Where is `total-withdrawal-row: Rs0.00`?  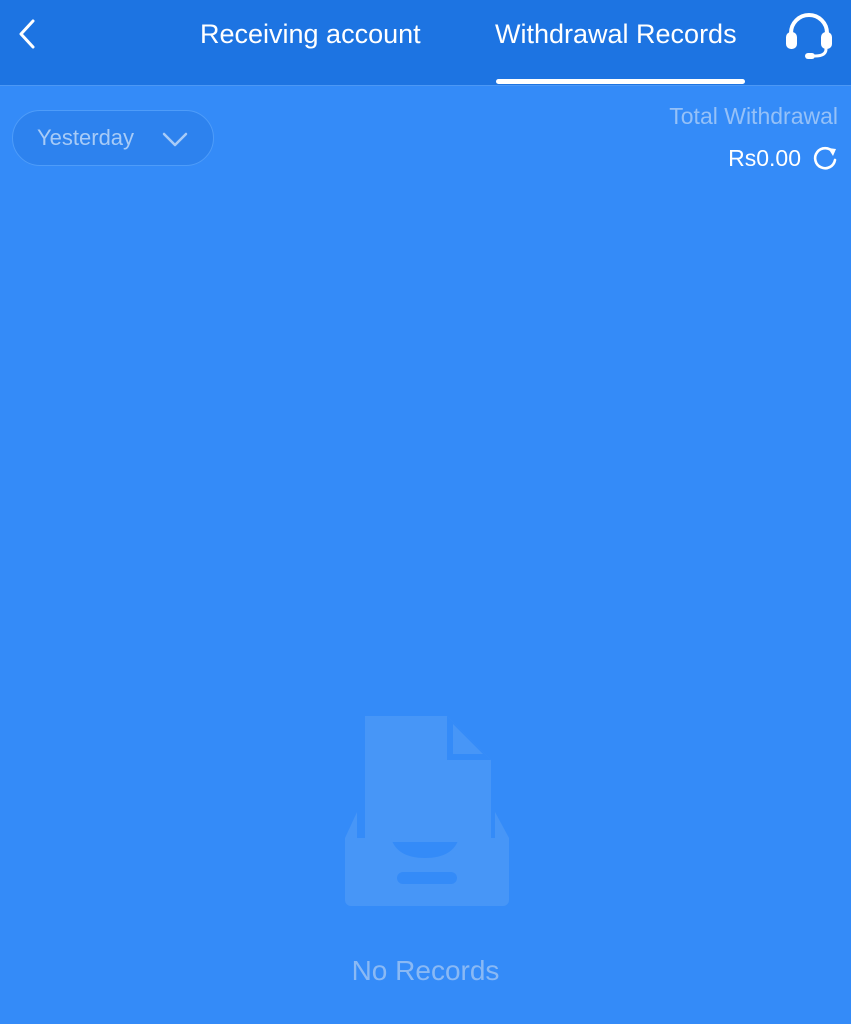
total-withdrawal-row: Rs0.00 is located at coordinates (783, 158).